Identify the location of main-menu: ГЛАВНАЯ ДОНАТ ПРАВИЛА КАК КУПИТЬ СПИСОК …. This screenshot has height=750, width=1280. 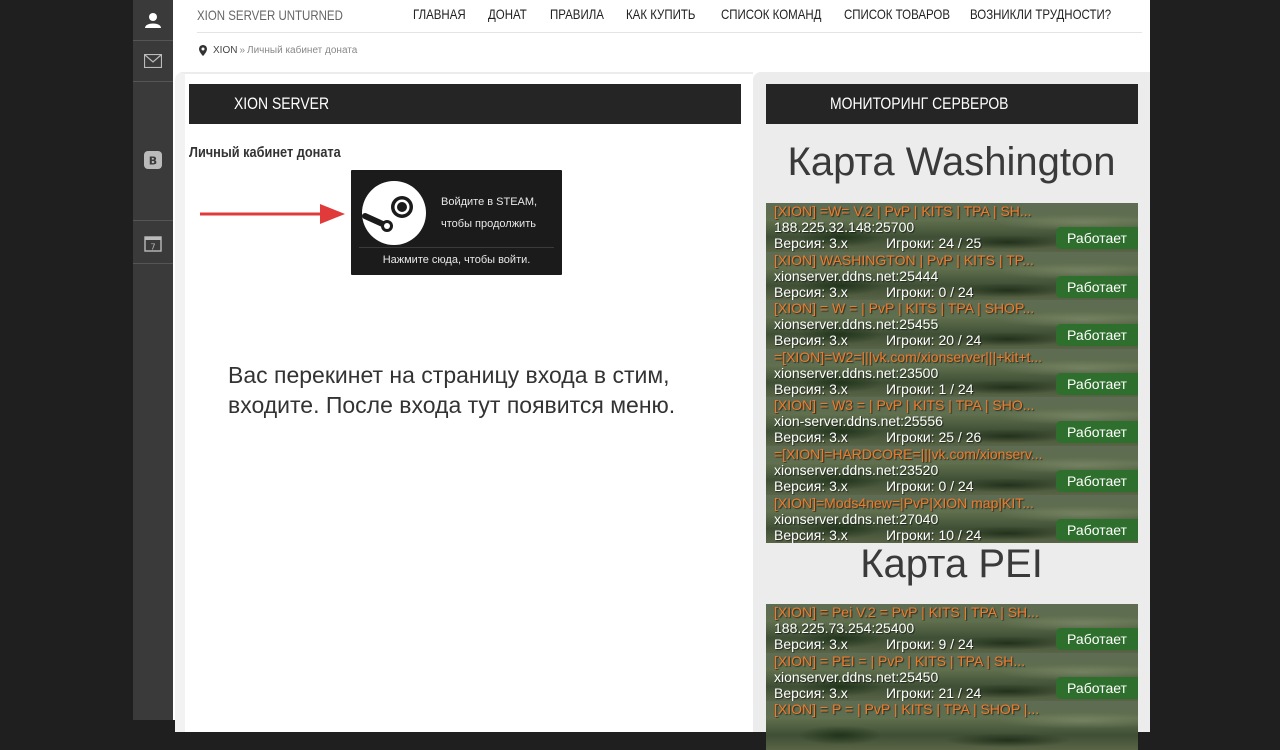
(762, 14).